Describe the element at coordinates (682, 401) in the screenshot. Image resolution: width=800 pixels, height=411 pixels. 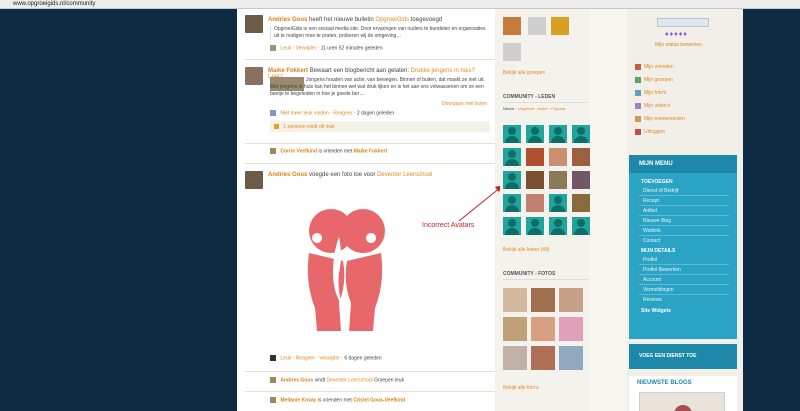
I see `blog-preview` at that location.